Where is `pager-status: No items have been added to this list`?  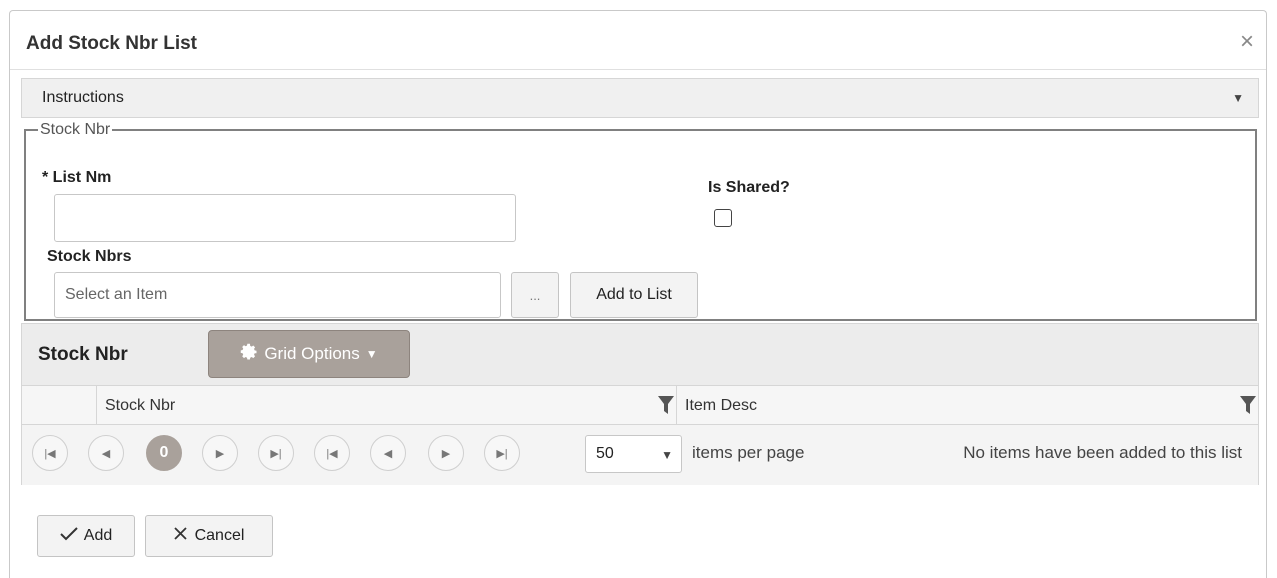 pager-status: No items have been added to this list is located at coordinates (1102, 452).